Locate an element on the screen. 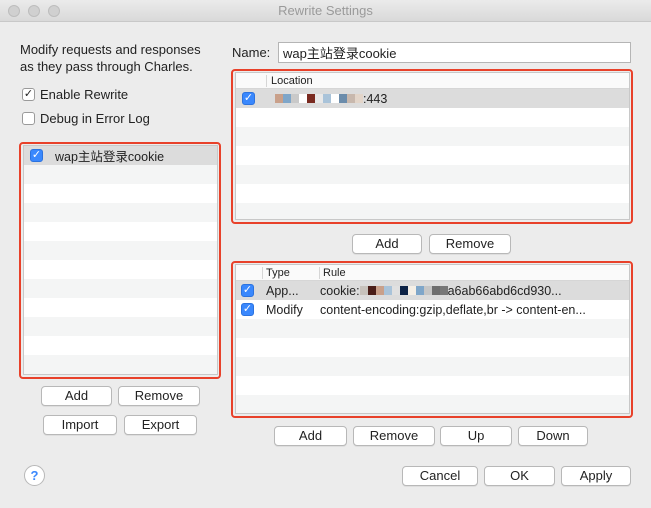 The image size is (651, 508). location-column-header: Location is located at coordinates (290, 81).